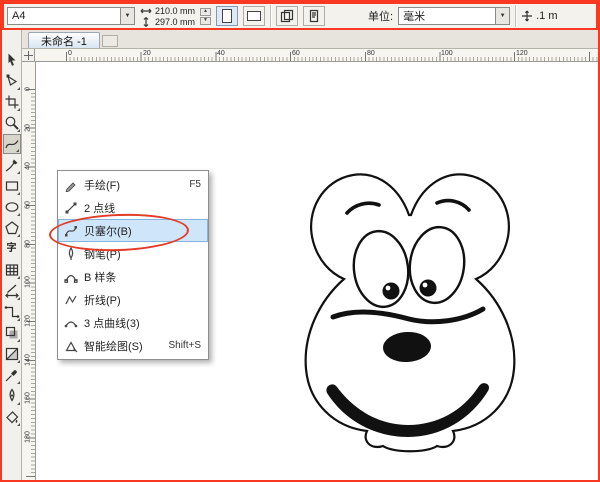 This screenshot has height=482, width=600. Describe the element at coordinates (454, 16) in the screenshot. I see `units-combobox: 毫米 ▼` at that location.